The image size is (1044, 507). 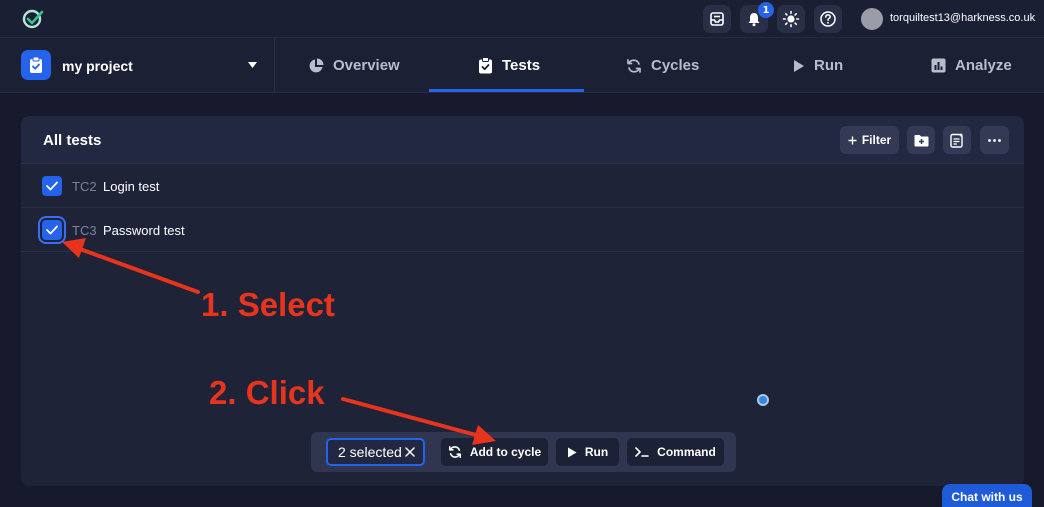 I want to click on chat-label: Chat with us, so click(x=987, y=497).